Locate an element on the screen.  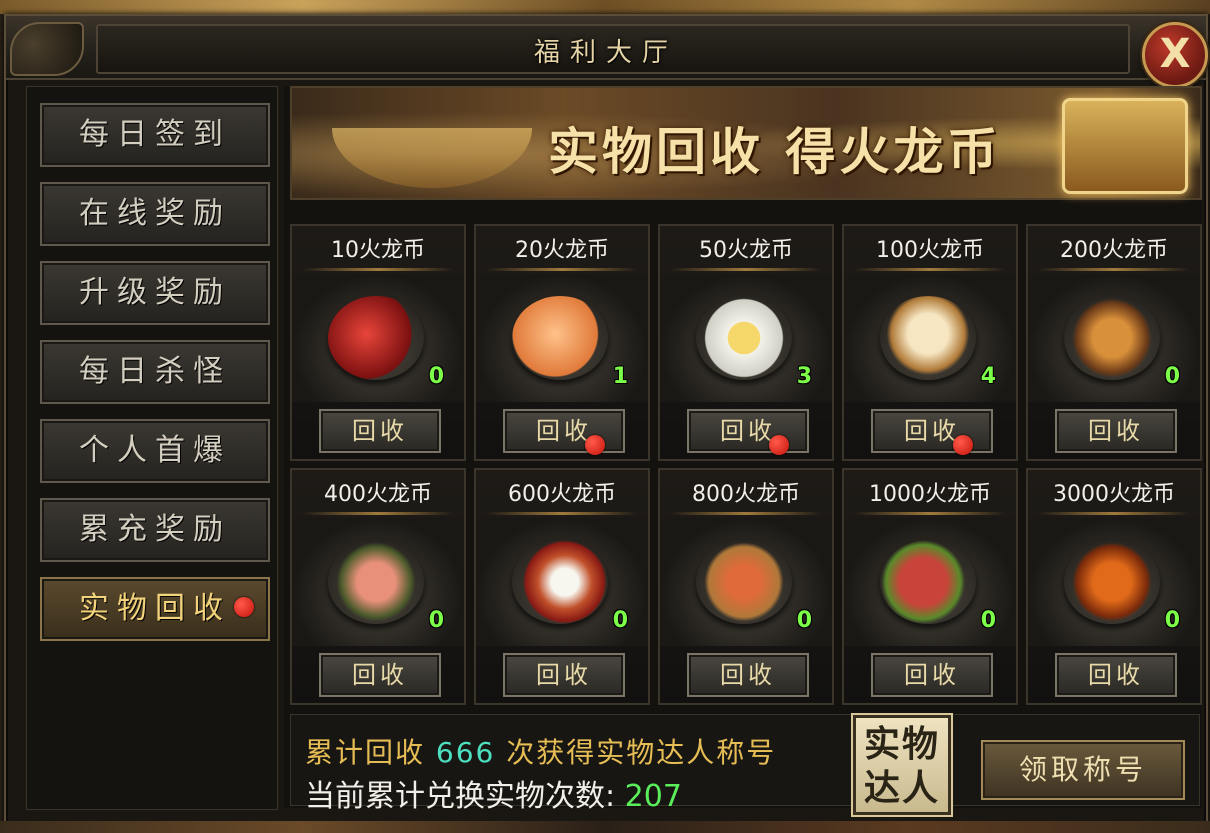
reward-card: 200火龙币 0 回收 is located at coordinates (1114, 342).